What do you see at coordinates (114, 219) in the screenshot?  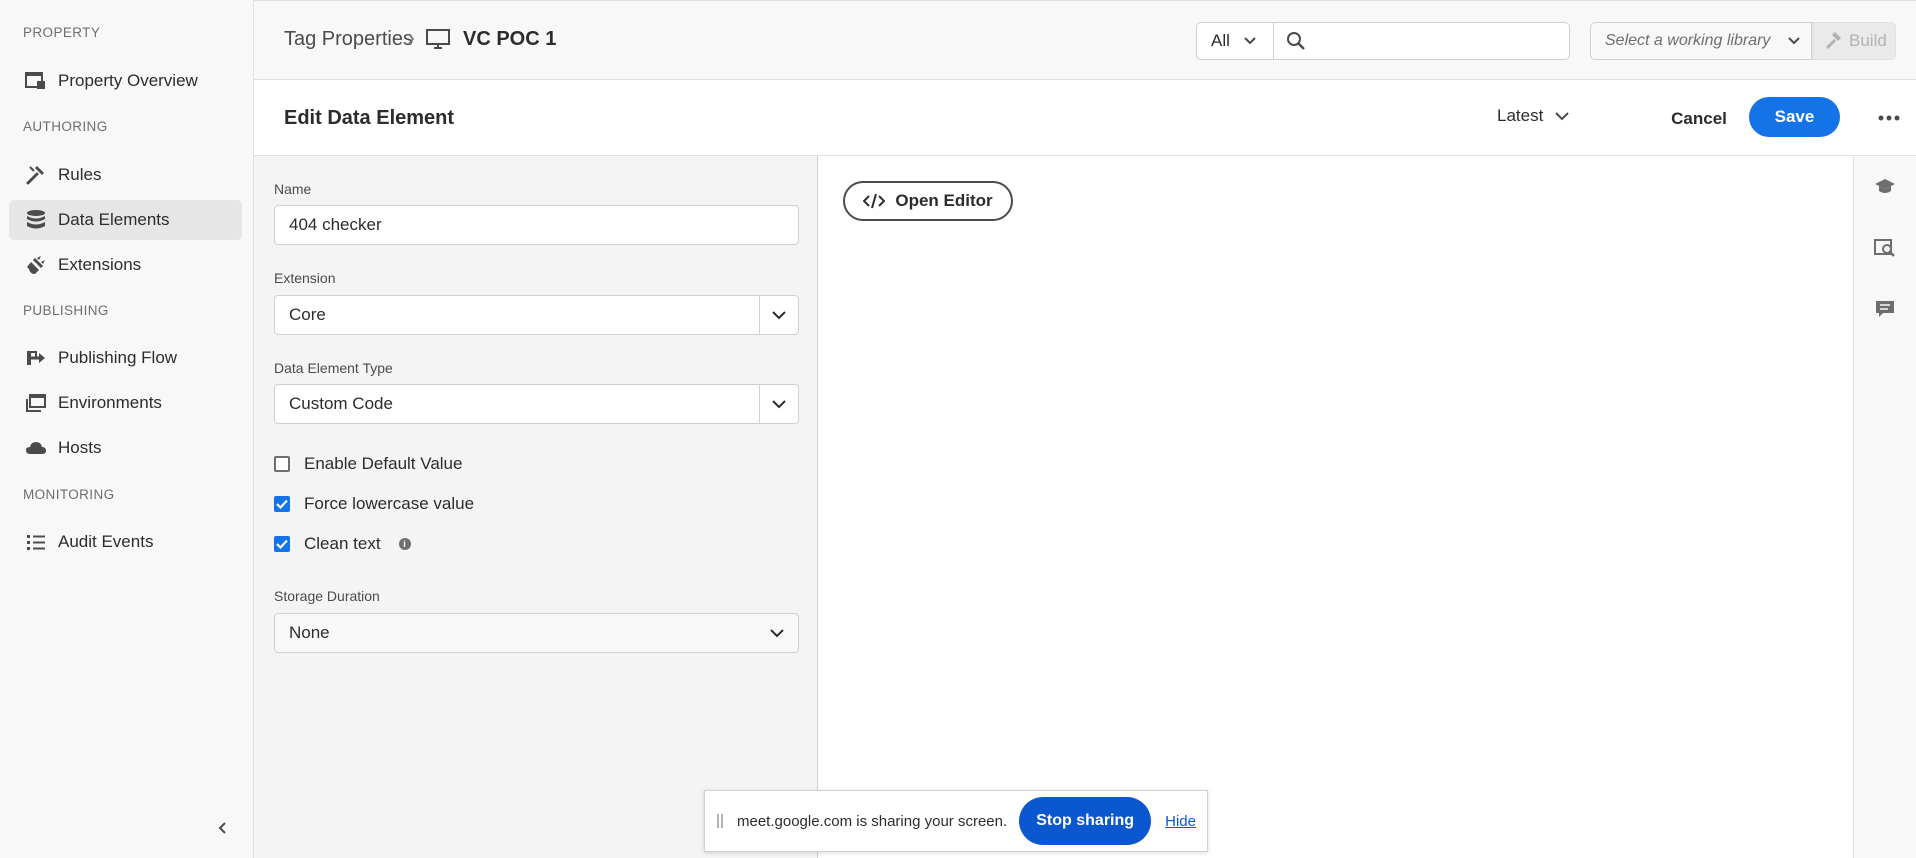 I see `sidebar-item-label: Data Elements` at bounding box center [114, 219].